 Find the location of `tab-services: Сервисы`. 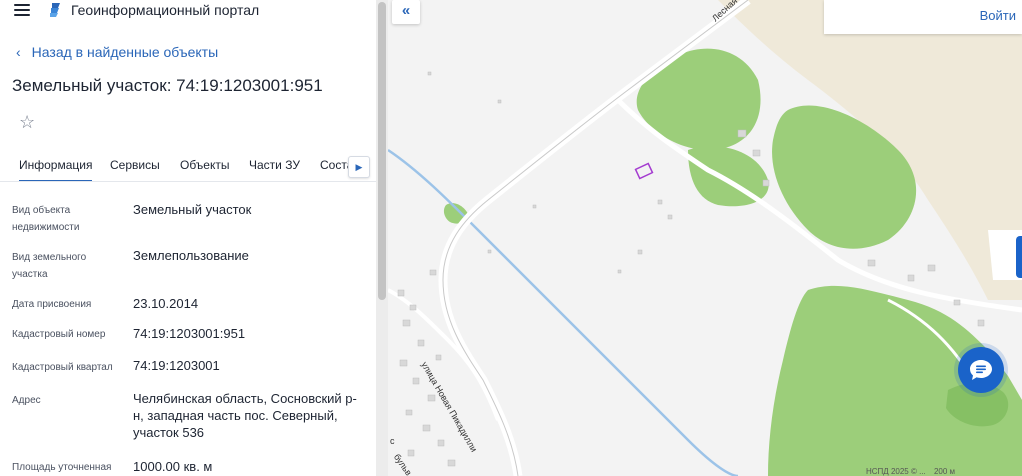

tab-services: Сервисы is located at coordinates (135, 165).